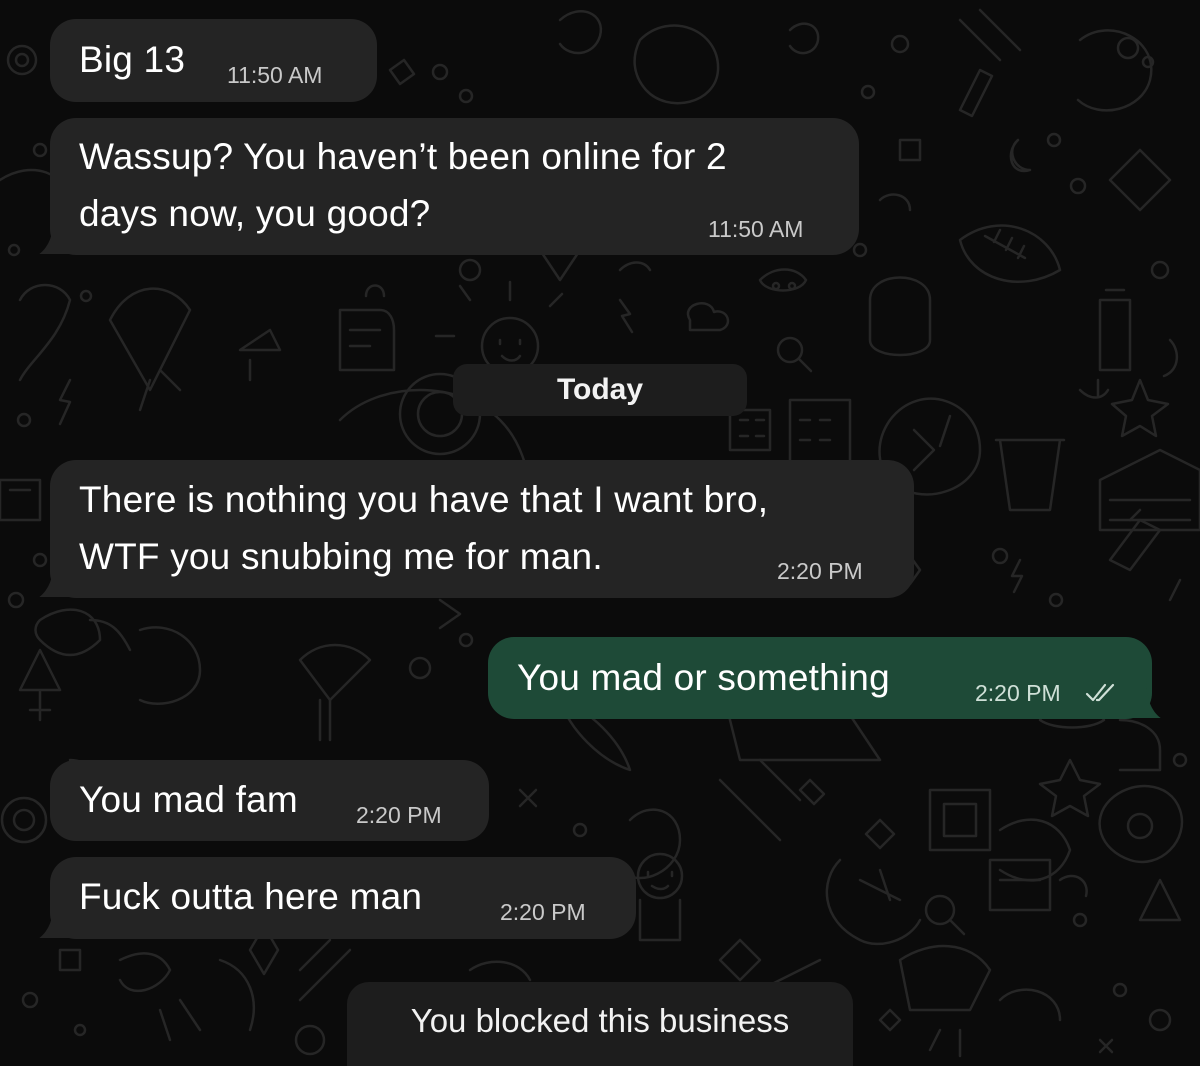 The height and width of the screenshot is (1066, 1200). What do you see at coordinates (341, 556) in the screenshot?
I see `message-text: WTF you snubbing me for man.` at bounding box center [341, 556].